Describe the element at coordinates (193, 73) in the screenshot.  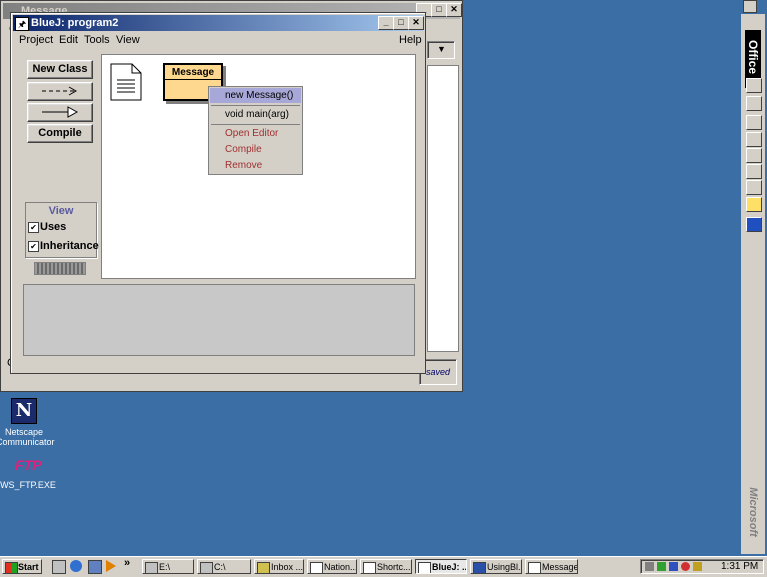
I see `class-name: Message` at that location.